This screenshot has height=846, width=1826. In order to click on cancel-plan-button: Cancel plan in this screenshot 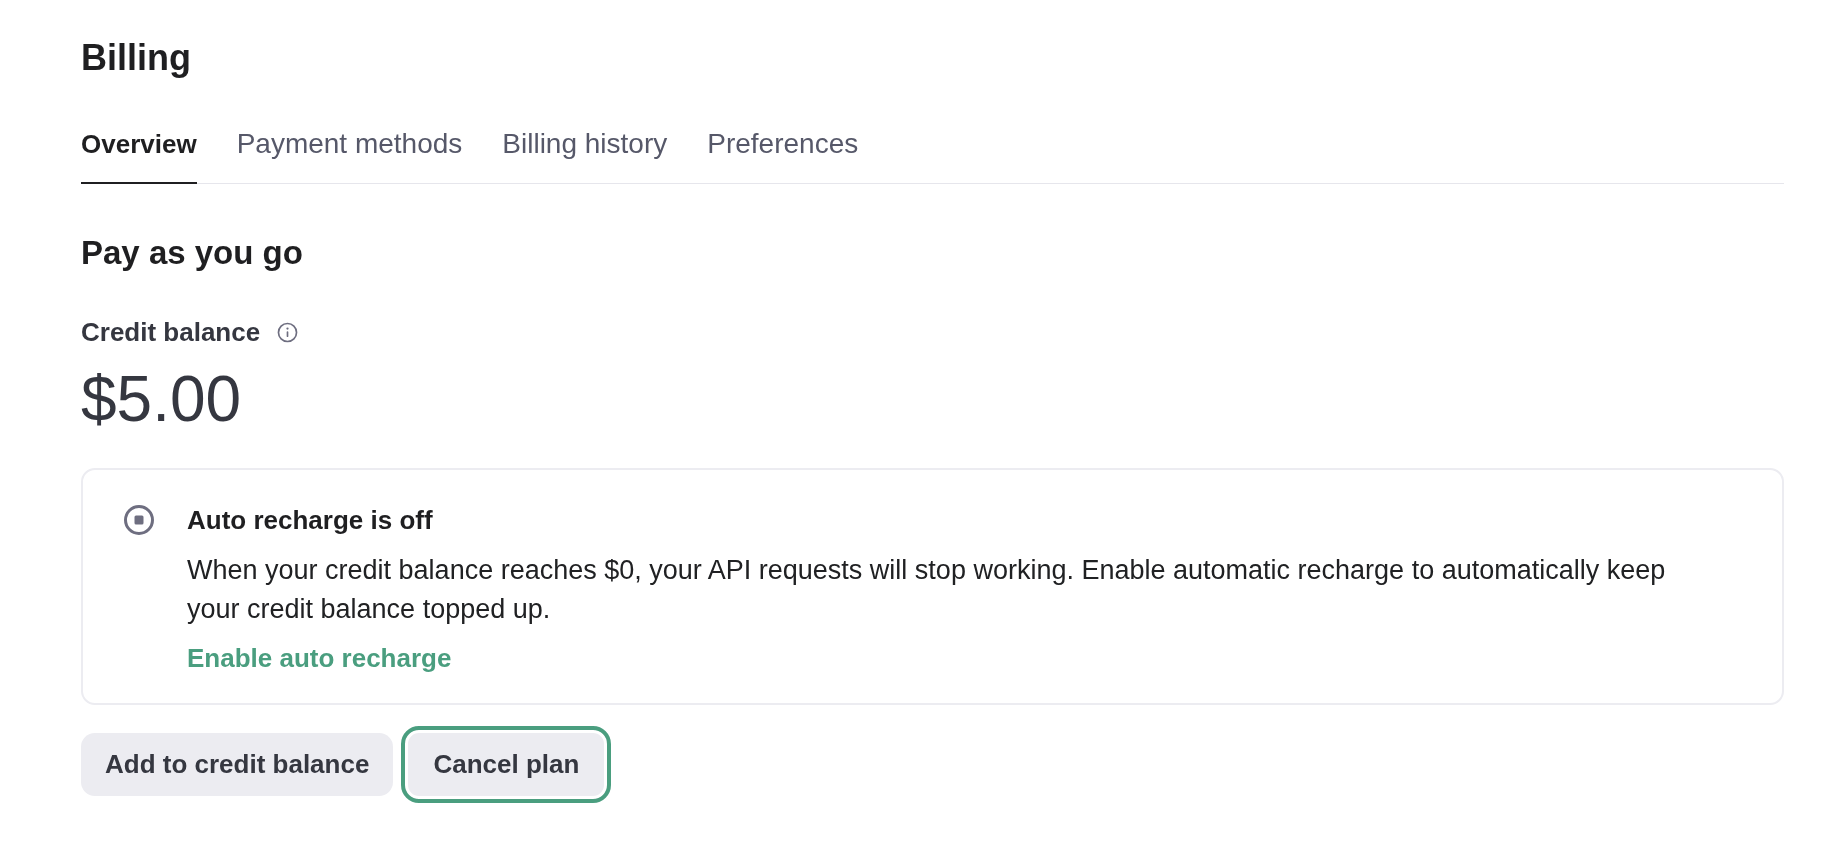, I will do `click(506, 764)`.